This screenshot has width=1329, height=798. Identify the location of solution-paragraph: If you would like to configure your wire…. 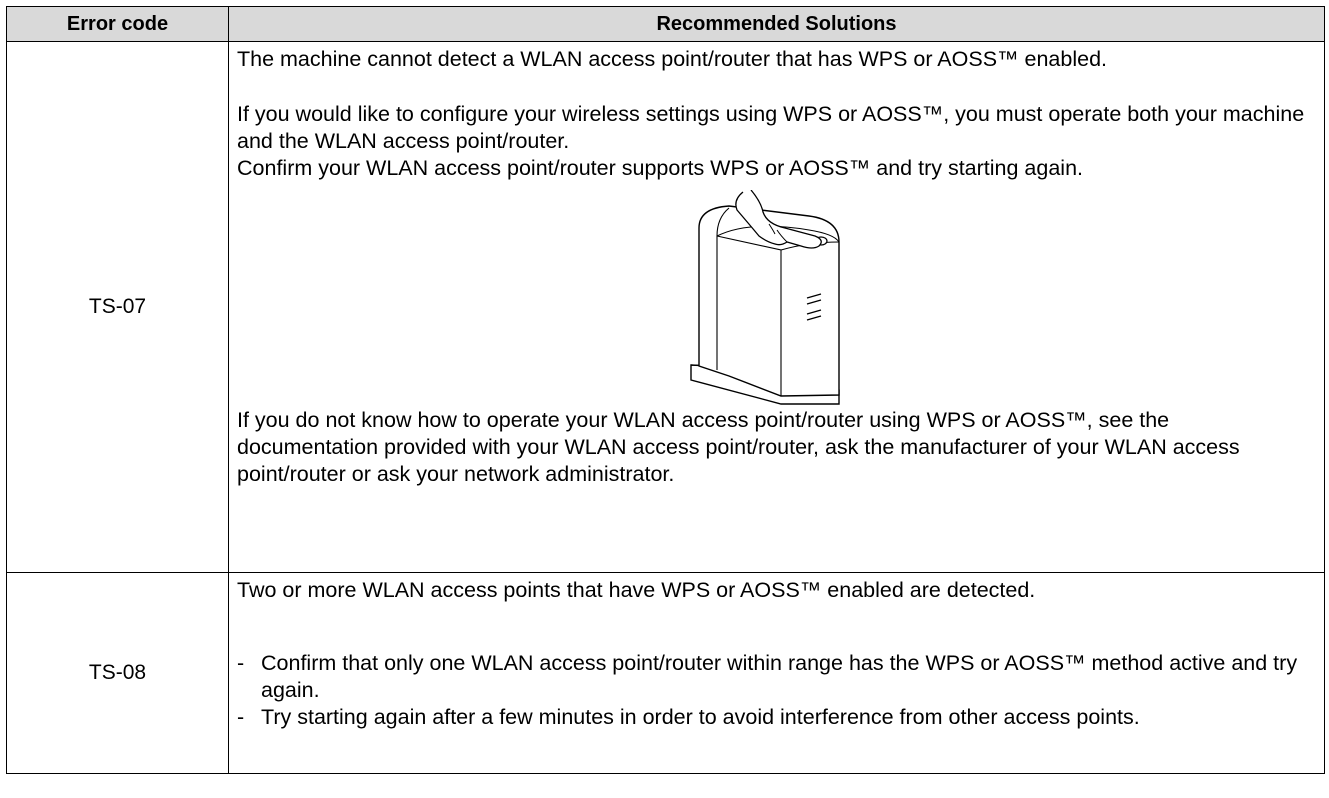
(771, 127).